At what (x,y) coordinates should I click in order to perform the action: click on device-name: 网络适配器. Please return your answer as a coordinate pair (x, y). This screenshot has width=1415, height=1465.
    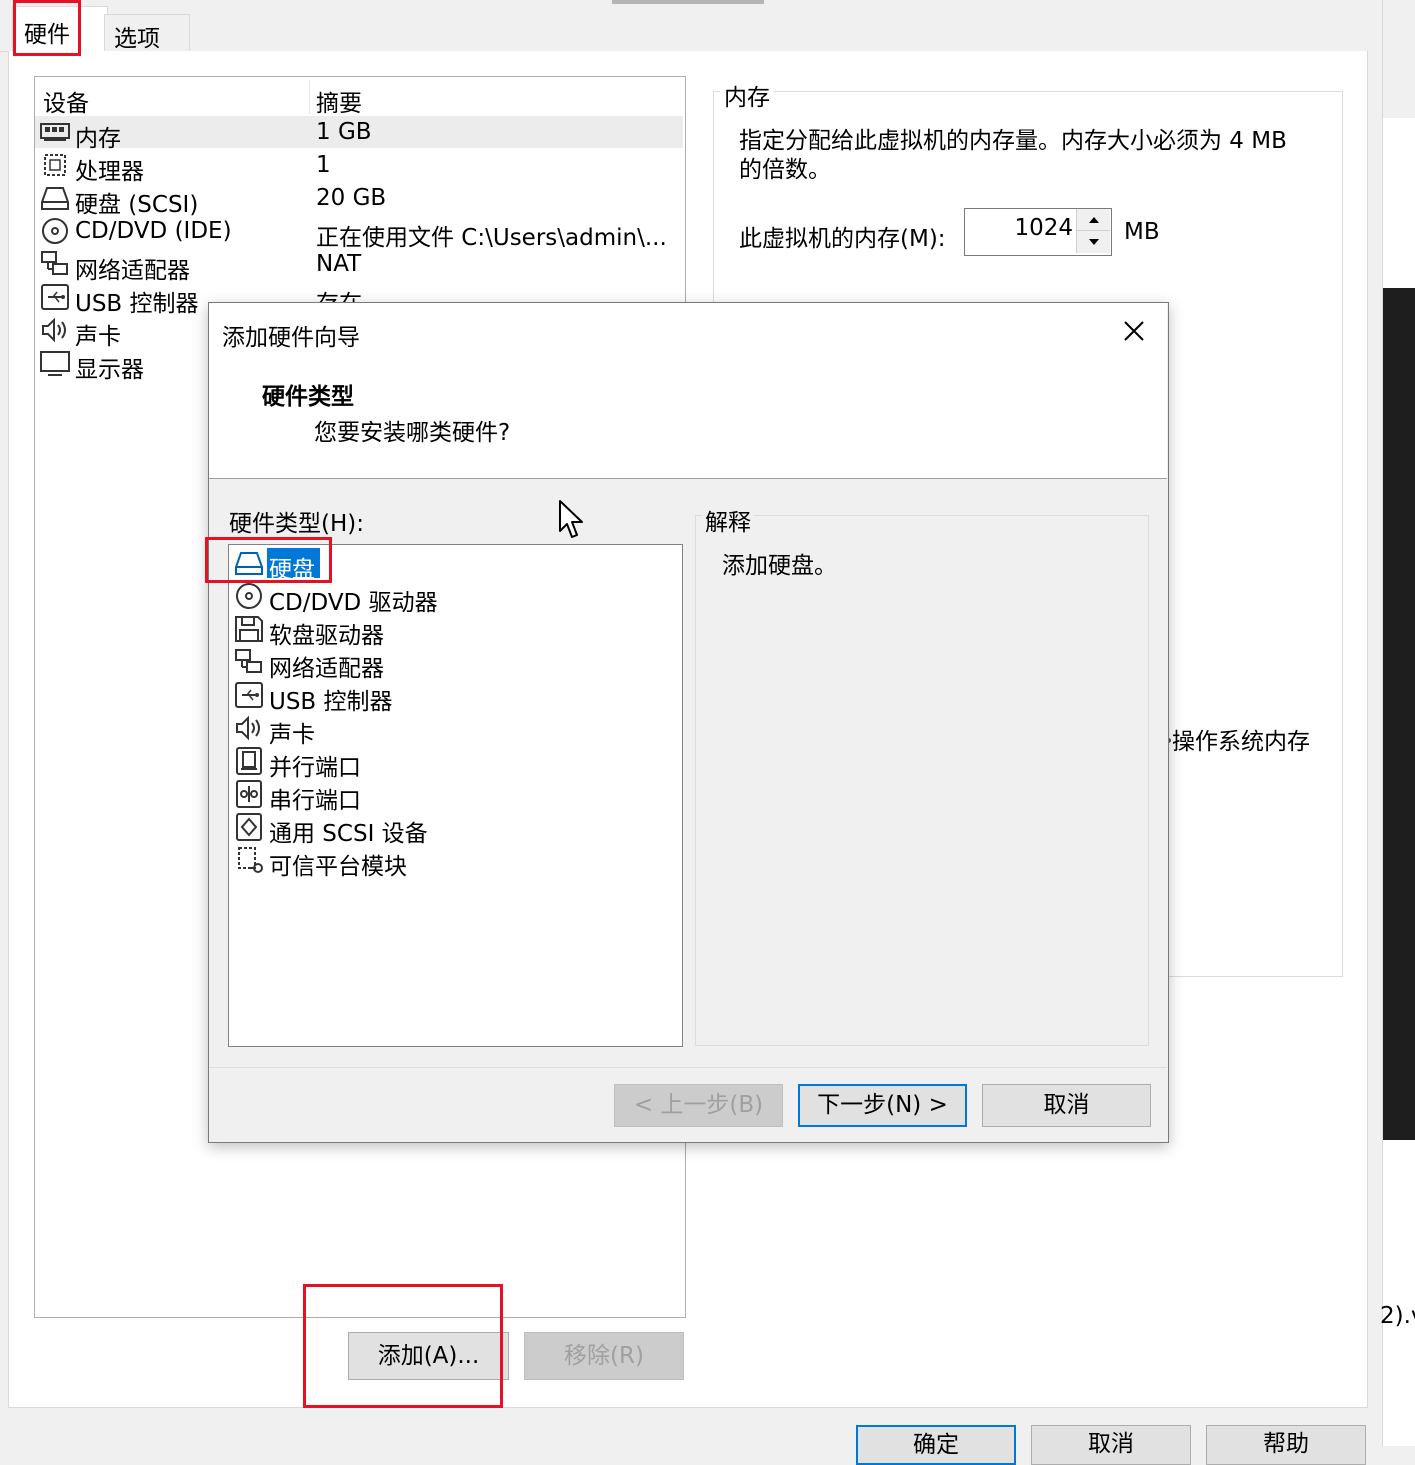
    Looking at the image, I should click on (132, 268).